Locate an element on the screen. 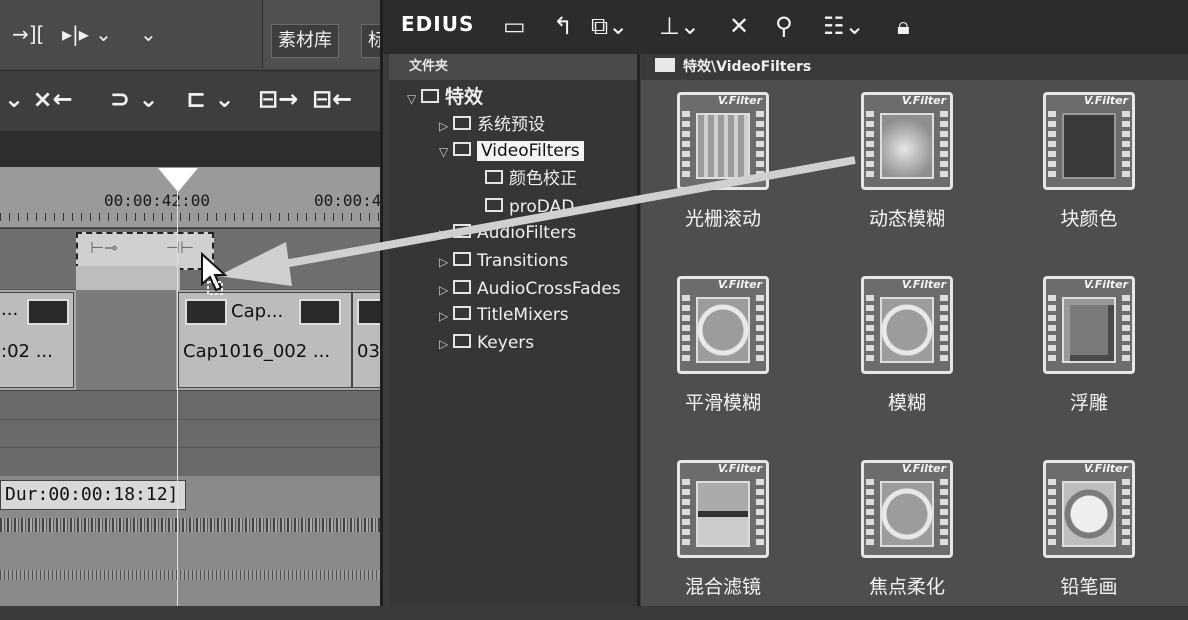 This screenshot has height=620, width=1188. tree-item-label: Keyers is located at coordinates (506, 343).